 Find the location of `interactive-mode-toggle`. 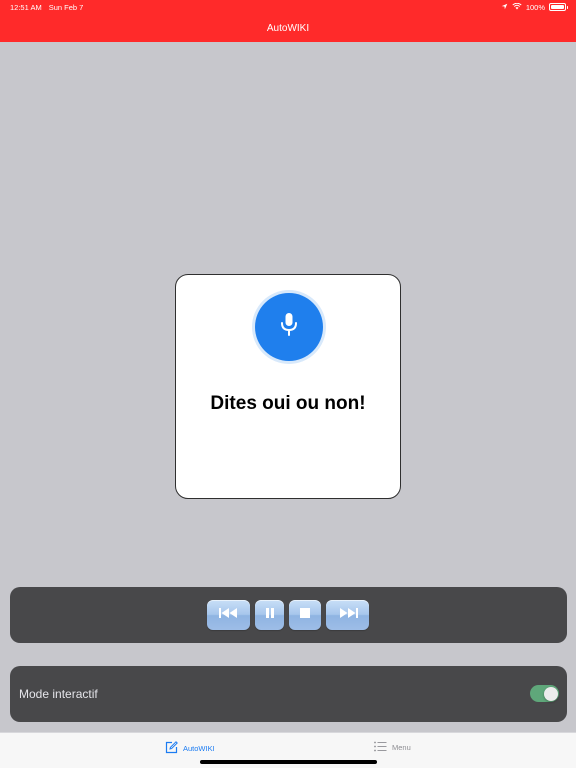

interactive-mode-toggle is located at coordinates (544, 693).